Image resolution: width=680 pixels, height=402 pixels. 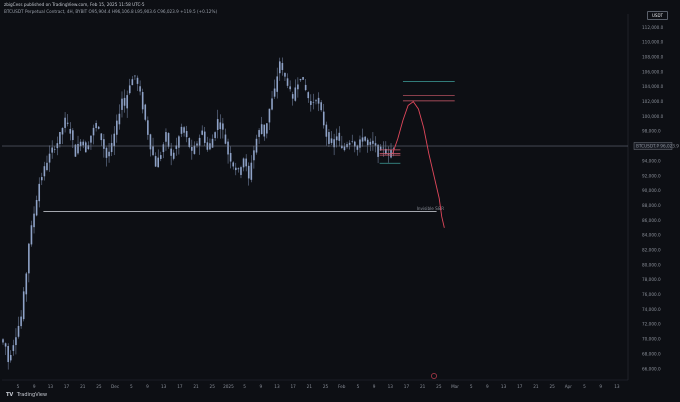 I want to click on current-price-label: BTCUSDT.P 96,023.9, so click(x=657, y=145).